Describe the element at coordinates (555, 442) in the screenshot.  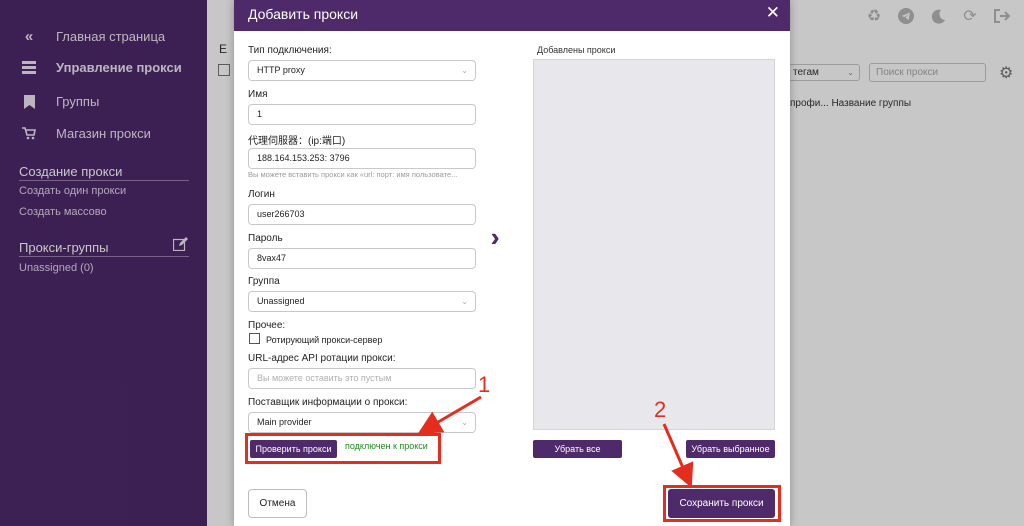
I see `annotation-arrows` at that location.